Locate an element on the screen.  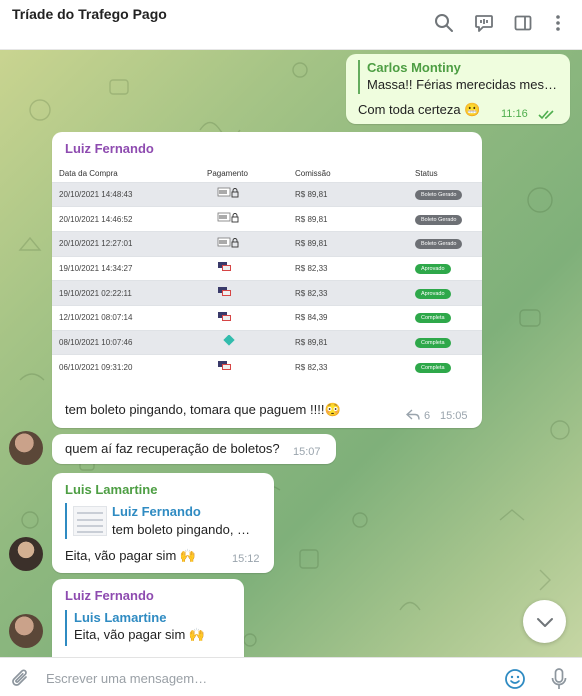
more-icon is located at coordinates (558, 23).